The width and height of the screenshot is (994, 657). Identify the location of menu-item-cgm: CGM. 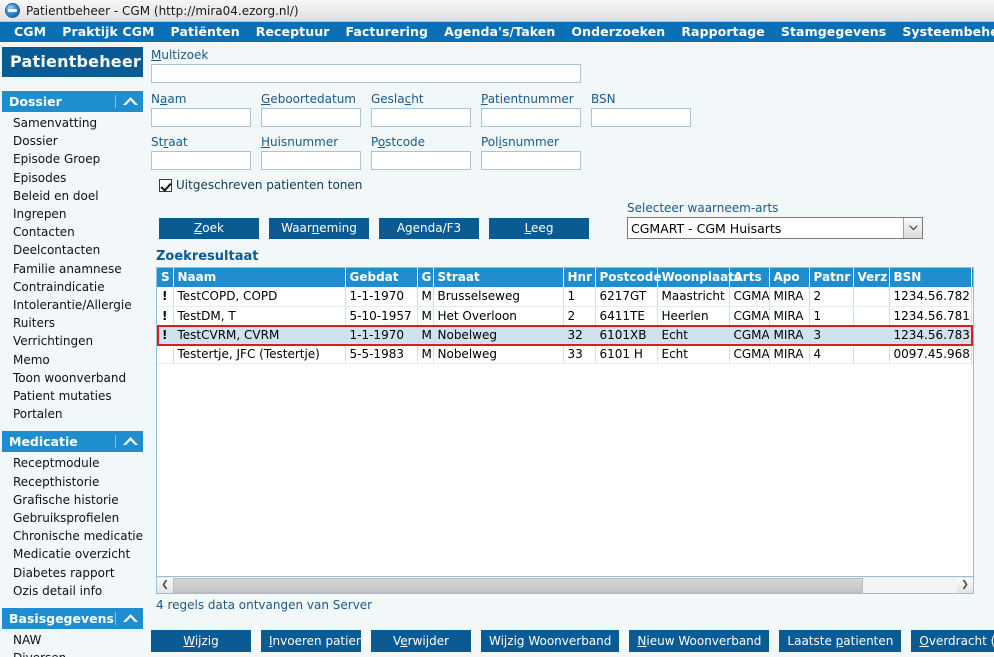
(30, 32).